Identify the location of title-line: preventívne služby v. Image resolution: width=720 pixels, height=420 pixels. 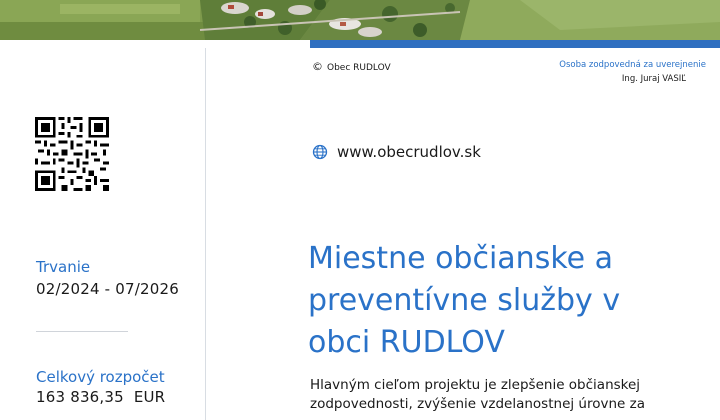
(464, 300).